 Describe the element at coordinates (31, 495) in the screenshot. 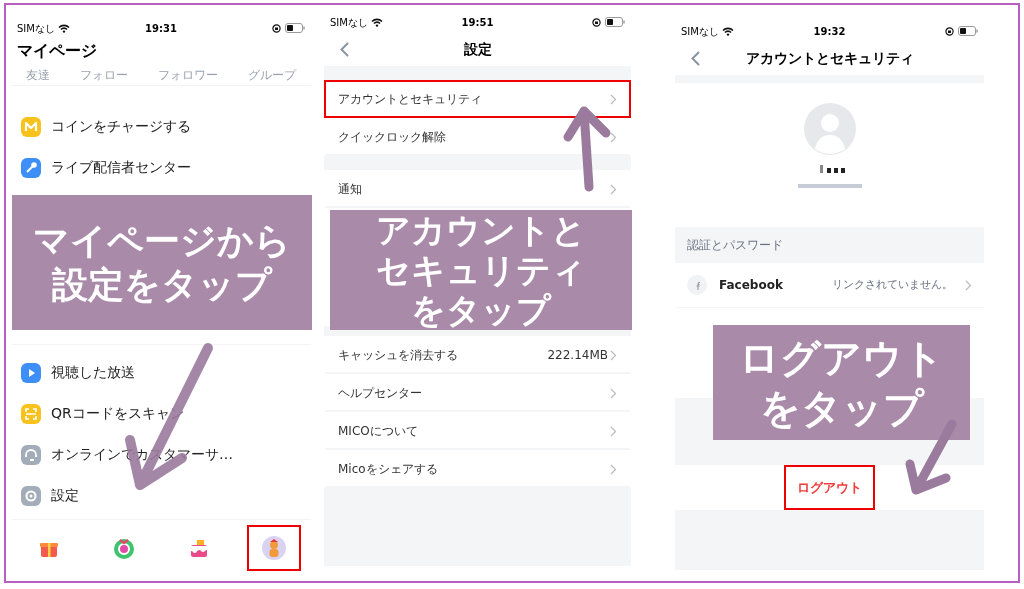

I see `settings-icon` at that location.